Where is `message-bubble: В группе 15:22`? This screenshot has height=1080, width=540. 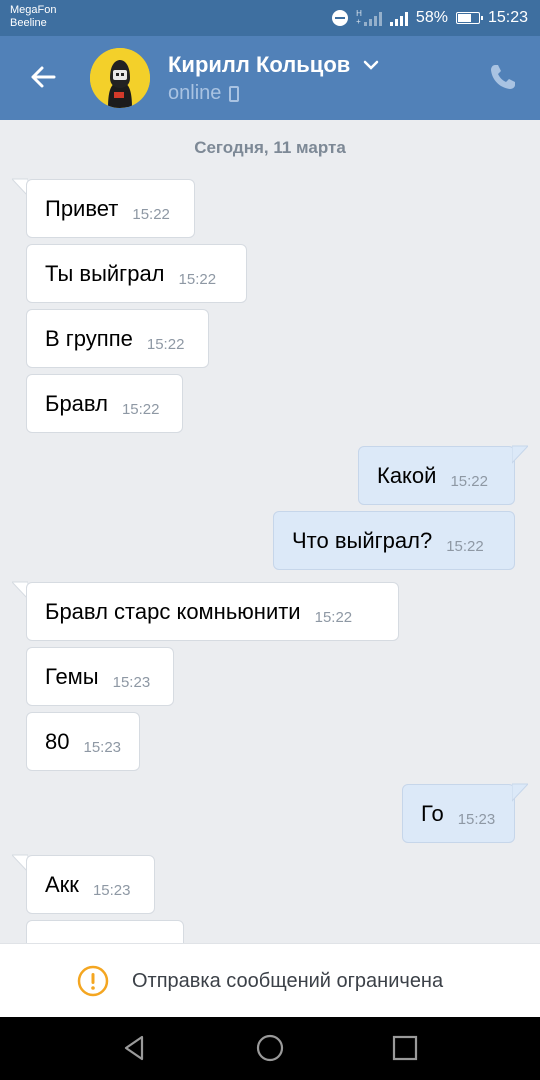
message-bubble: В группе 15:22 is located at coordinates (117, 338).